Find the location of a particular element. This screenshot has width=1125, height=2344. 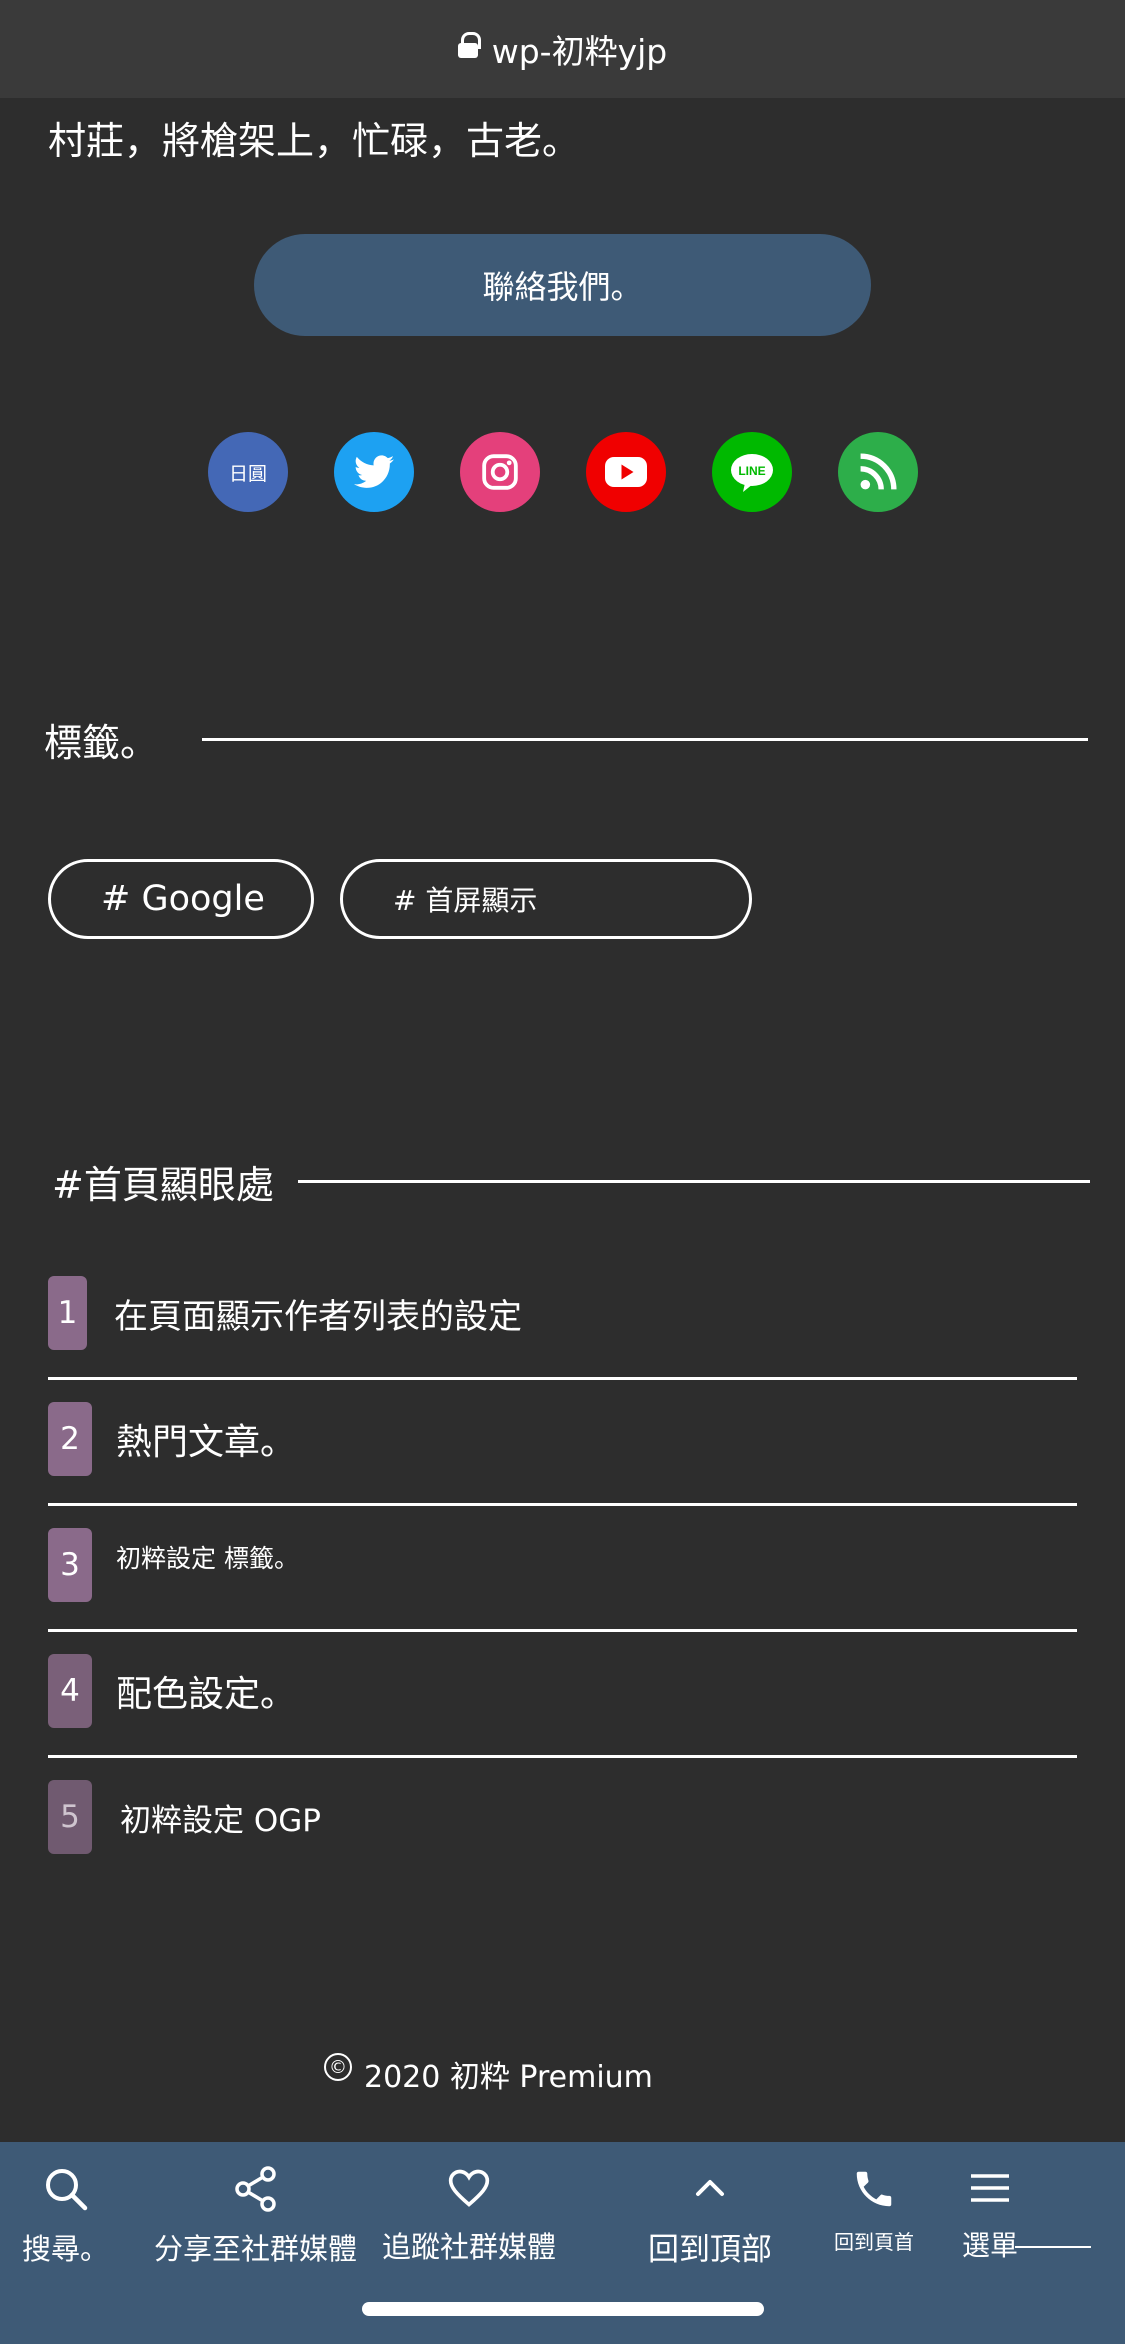

nav-follow: 追蹤社群媒體 is located at coordinates (469, 2216).